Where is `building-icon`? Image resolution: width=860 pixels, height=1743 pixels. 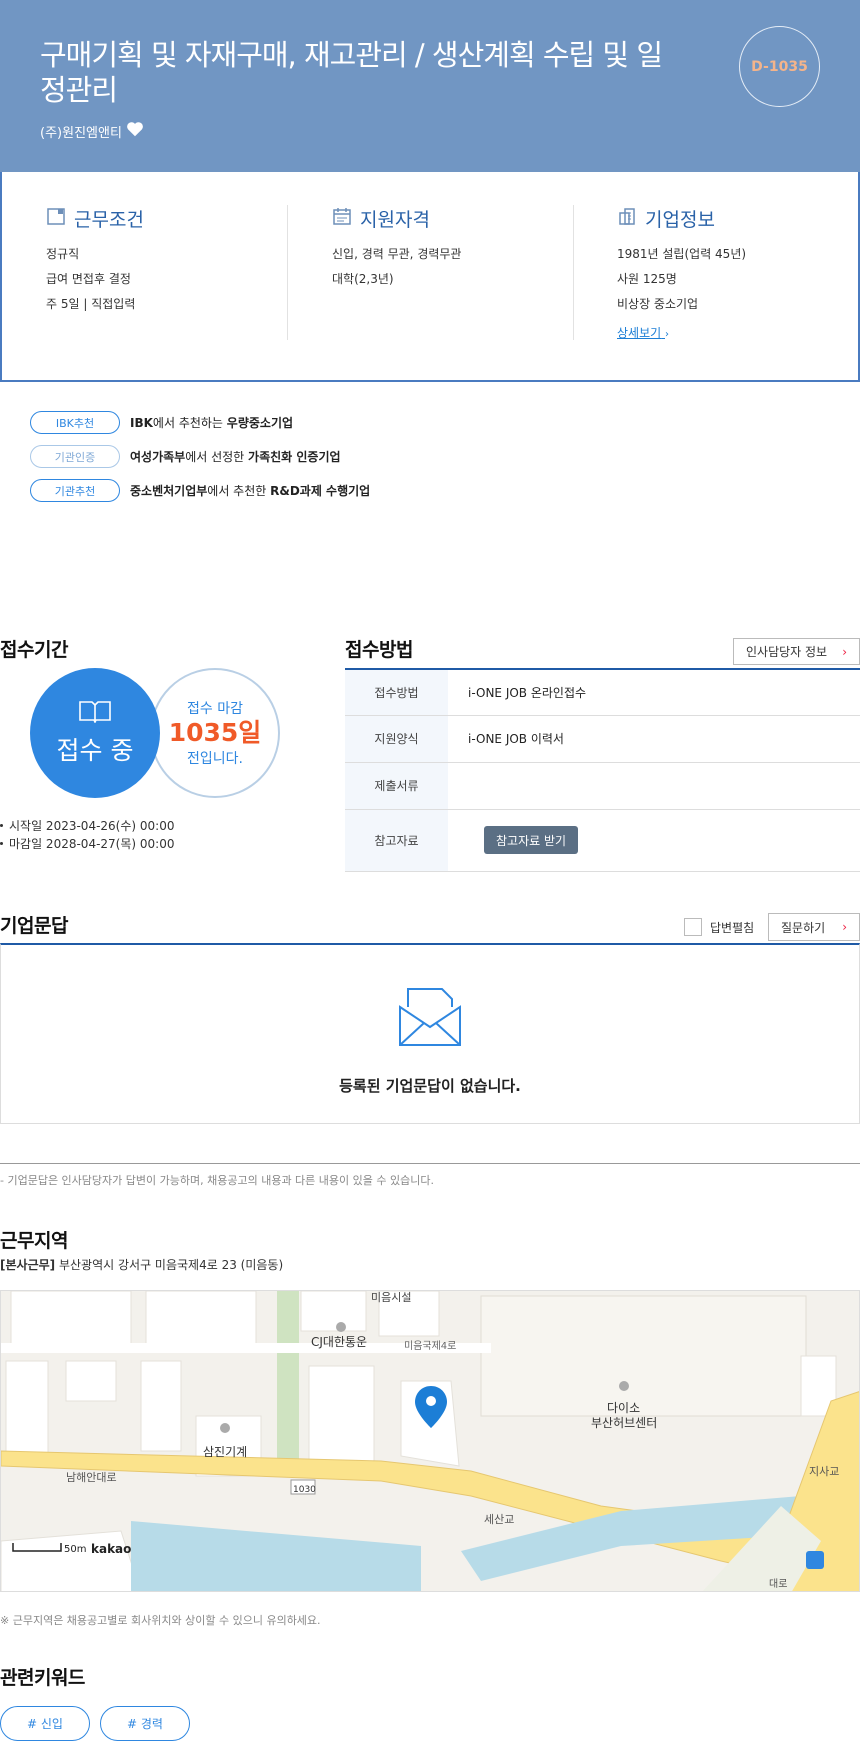 building-icon is located at coordinates (627, 218).